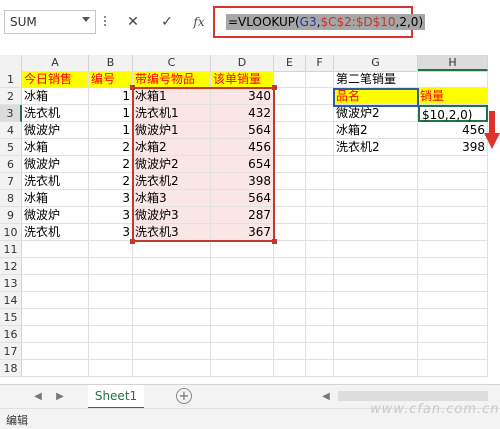  I want to click on active-cell: $10,2,0), so click(453, 113).